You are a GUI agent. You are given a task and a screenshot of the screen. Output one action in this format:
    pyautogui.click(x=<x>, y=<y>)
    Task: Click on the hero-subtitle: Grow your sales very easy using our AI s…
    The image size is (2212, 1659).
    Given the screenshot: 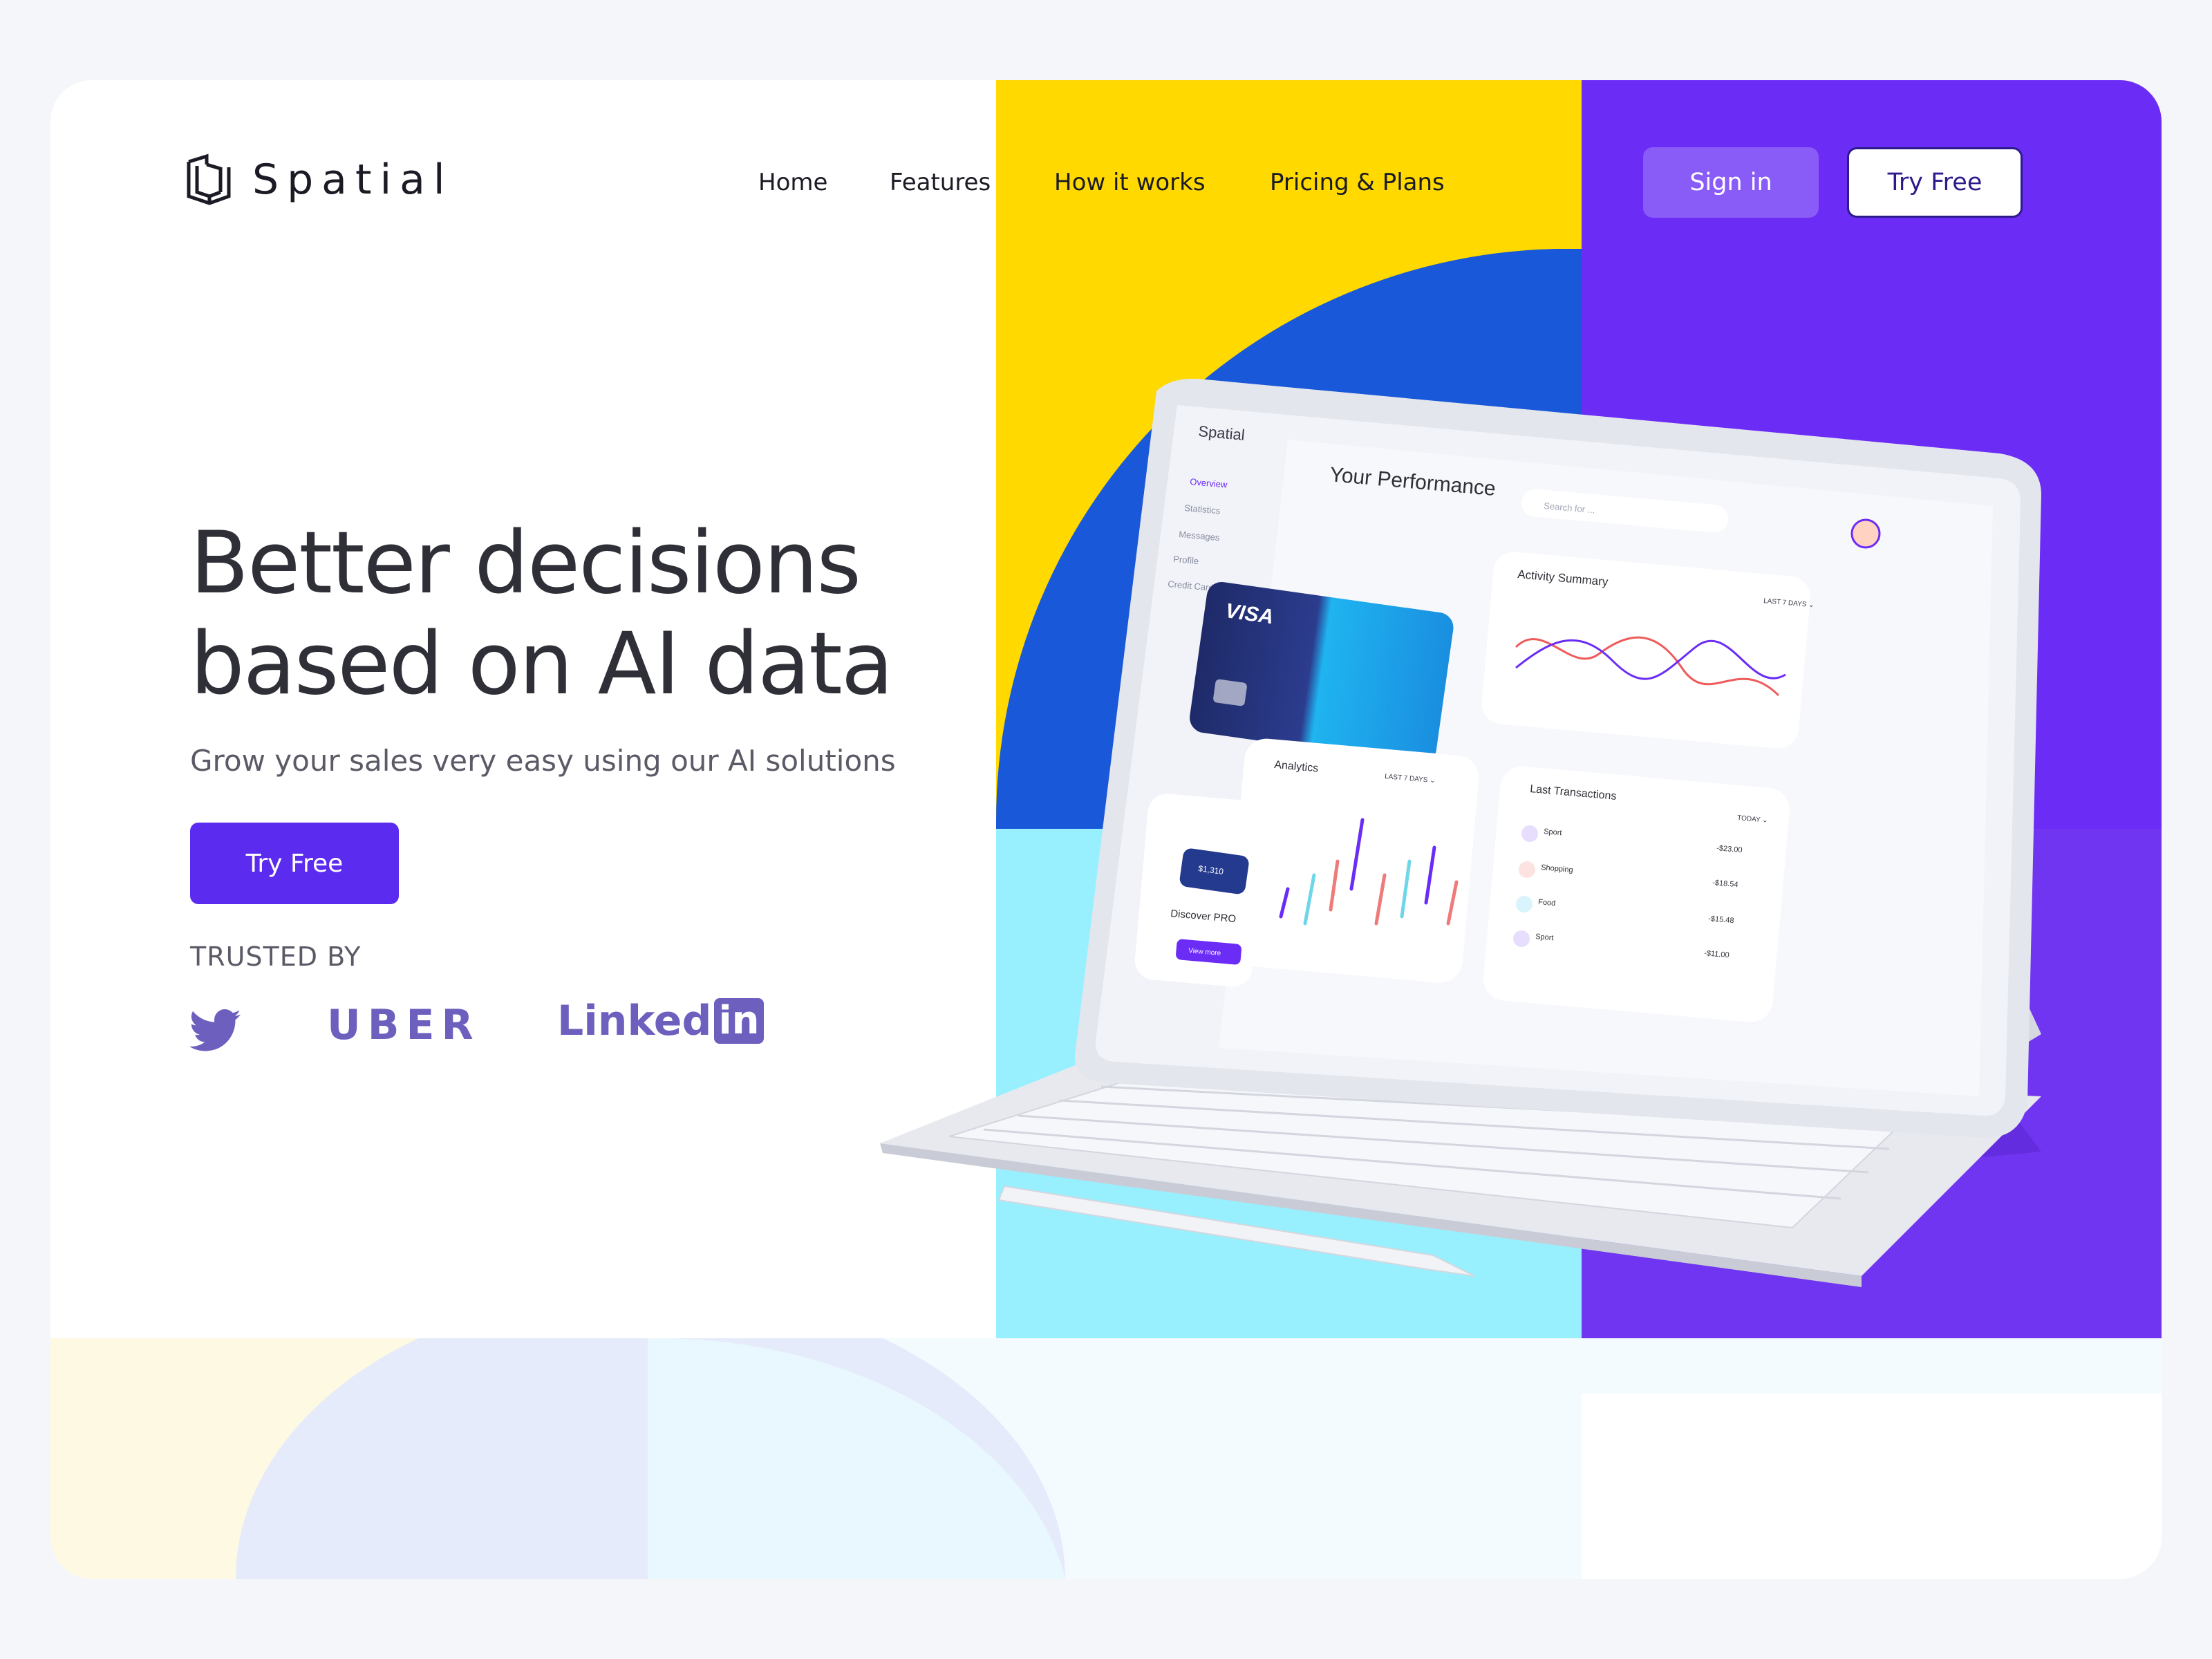 What is the action you would take?
    pyautogui.click(x=543, y=761)
    